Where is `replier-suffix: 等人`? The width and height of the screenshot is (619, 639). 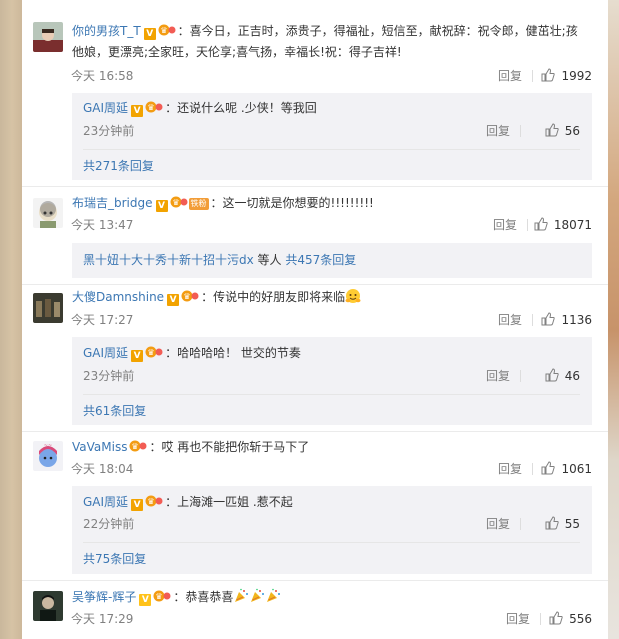
replier-suffix: 等人 is located at coordinates (269, 260).